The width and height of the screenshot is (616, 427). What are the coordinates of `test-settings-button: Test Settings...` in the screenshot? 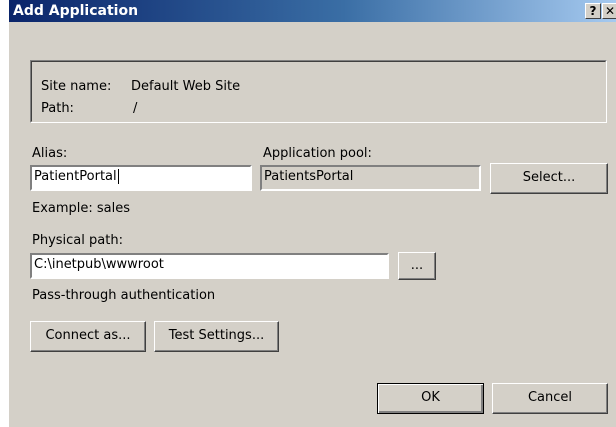 It's located at (216, 336).